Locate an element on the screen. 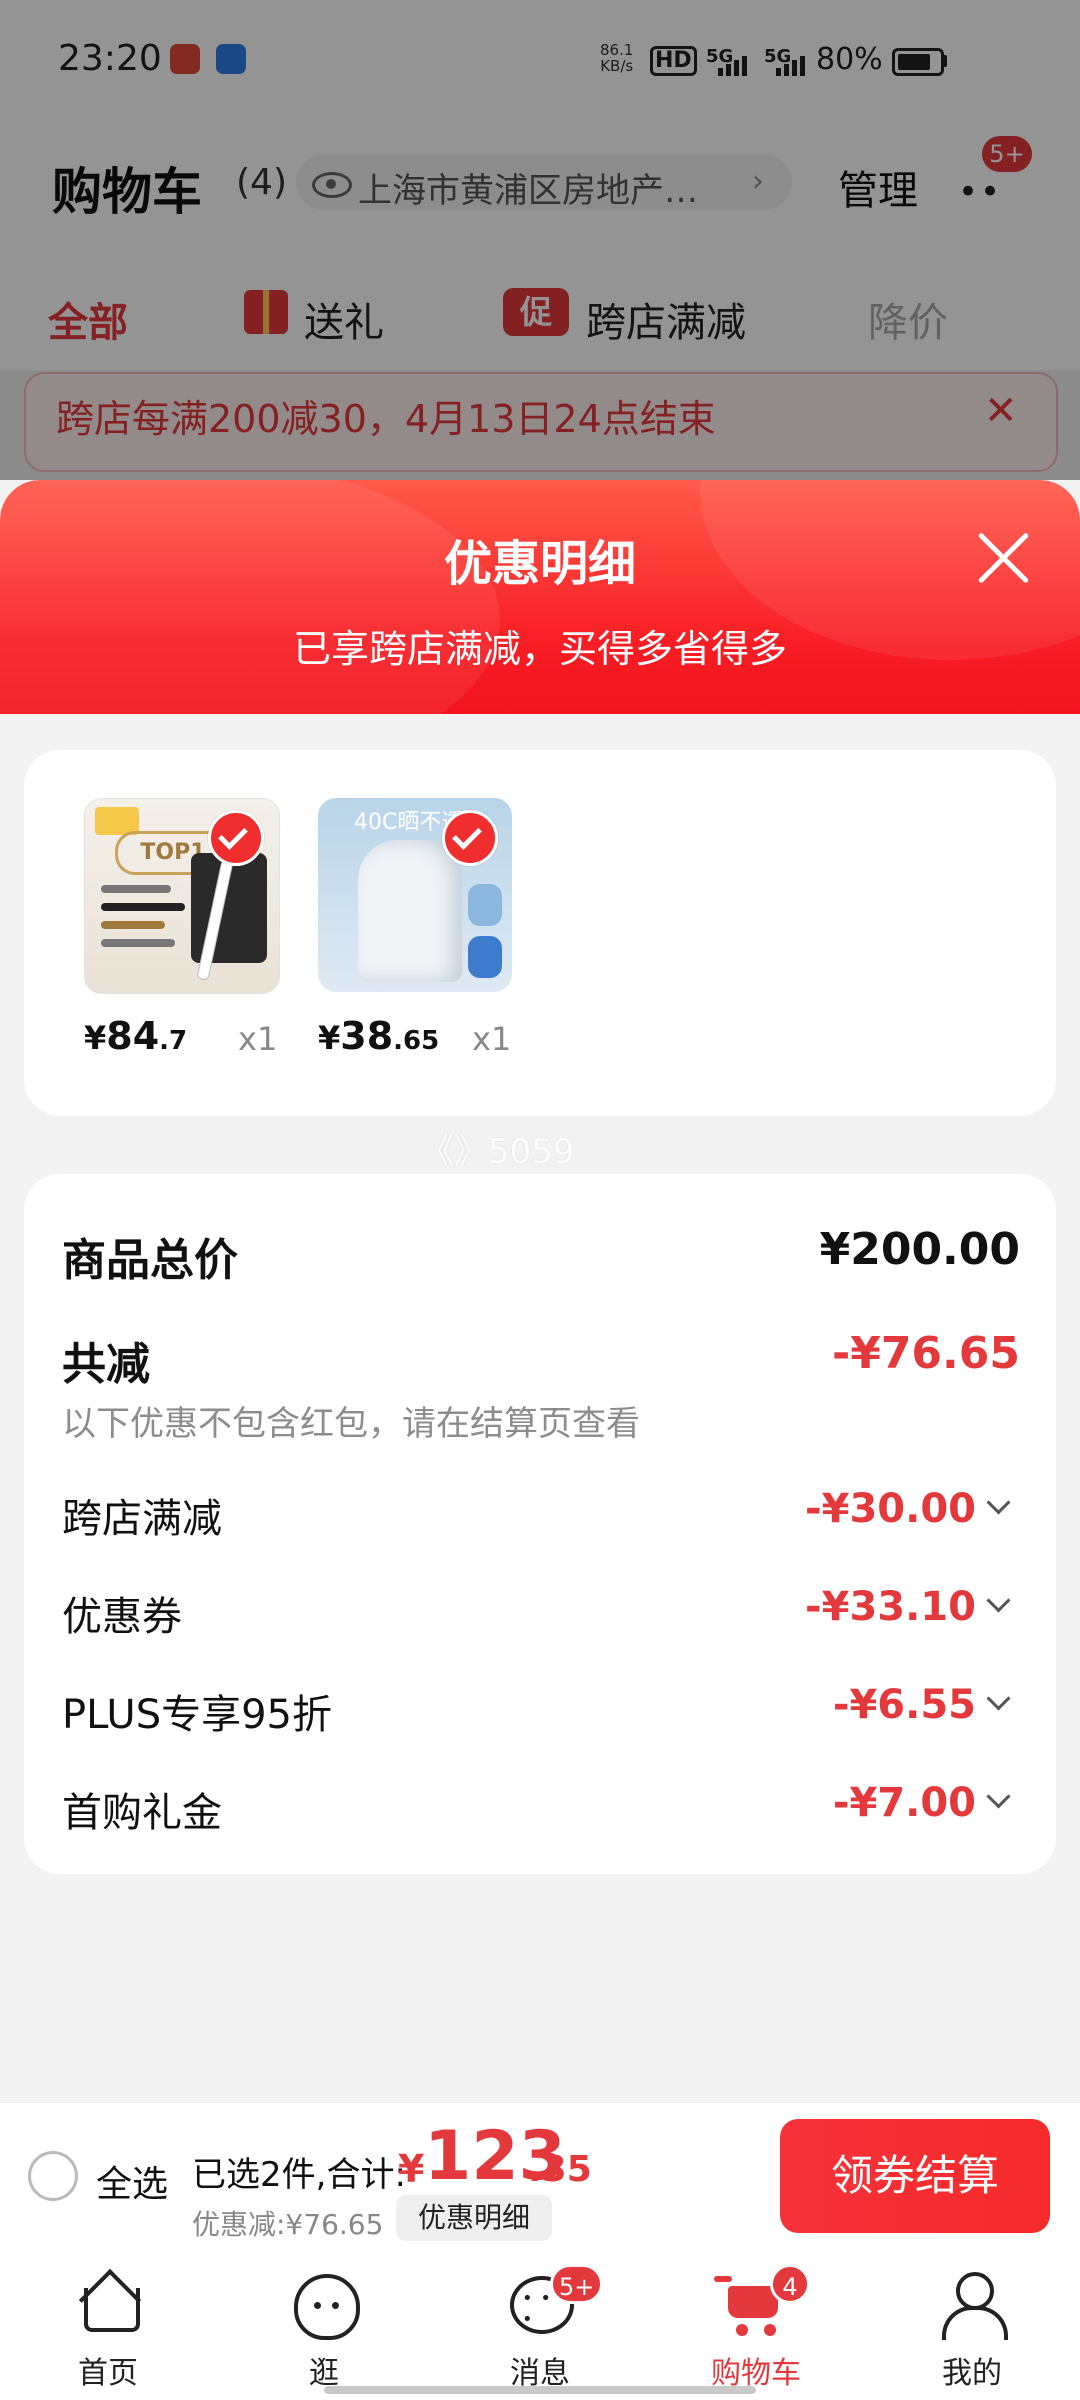 This screenshot has height=2400, width=1080. product-price: ¥38.65 is located at coordinates (379, 1036).